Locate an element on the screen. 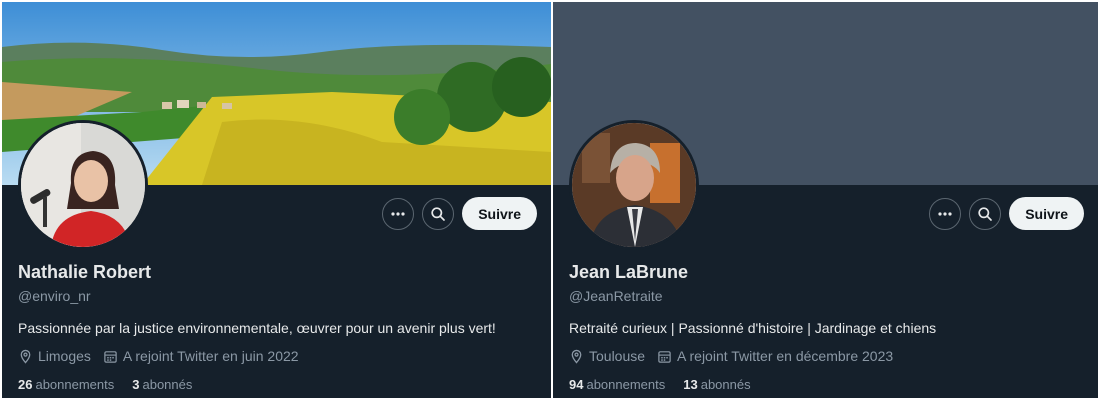 The height and width of the screenshot is (400, 1100). following-link: 94 abonnements is located at coordinates (617, 384).